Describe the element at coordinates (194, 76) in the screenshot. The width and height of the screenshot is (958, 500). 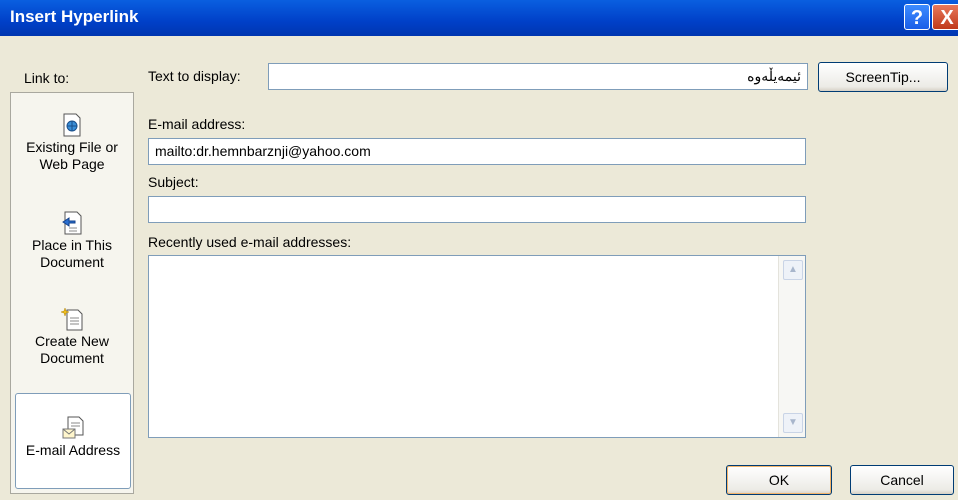
I see `text-to-display-label: Text to display:` at that location.